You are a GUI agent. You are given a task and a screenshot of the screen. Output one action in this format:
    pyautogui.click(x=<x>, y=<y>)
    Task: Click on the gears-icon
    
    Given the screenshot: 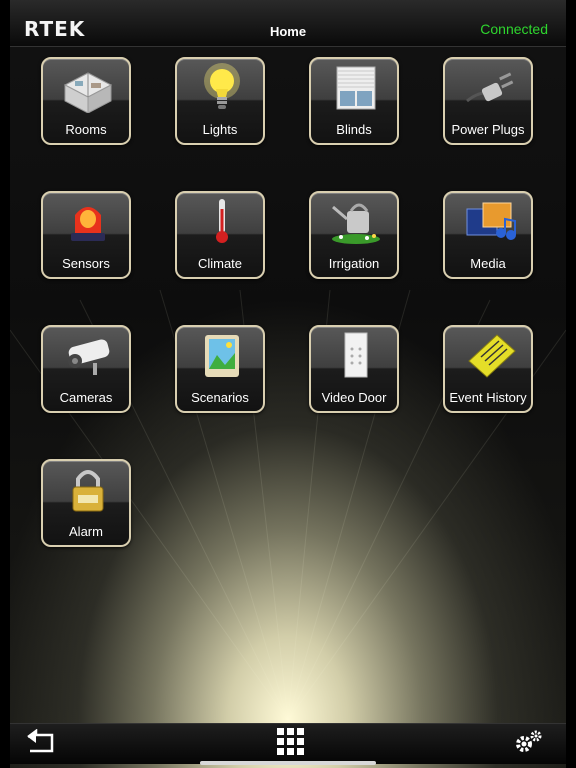 What is the action you would take?
    pyautogui.click(x=529, y=741)
    